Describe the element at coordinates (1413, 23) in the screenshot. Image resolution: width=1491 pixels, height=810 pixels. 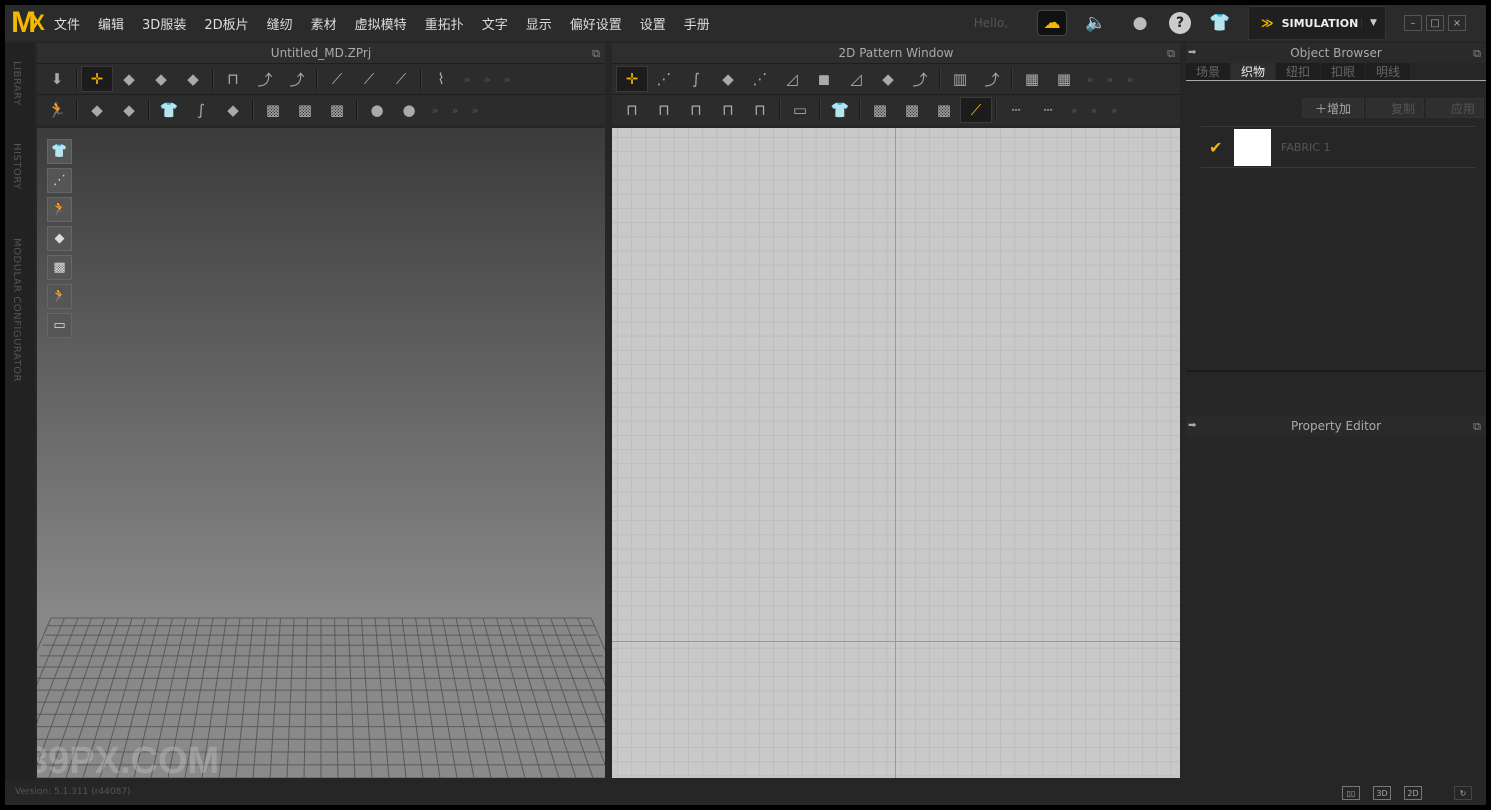
I see `minimize-button: –` at that location.